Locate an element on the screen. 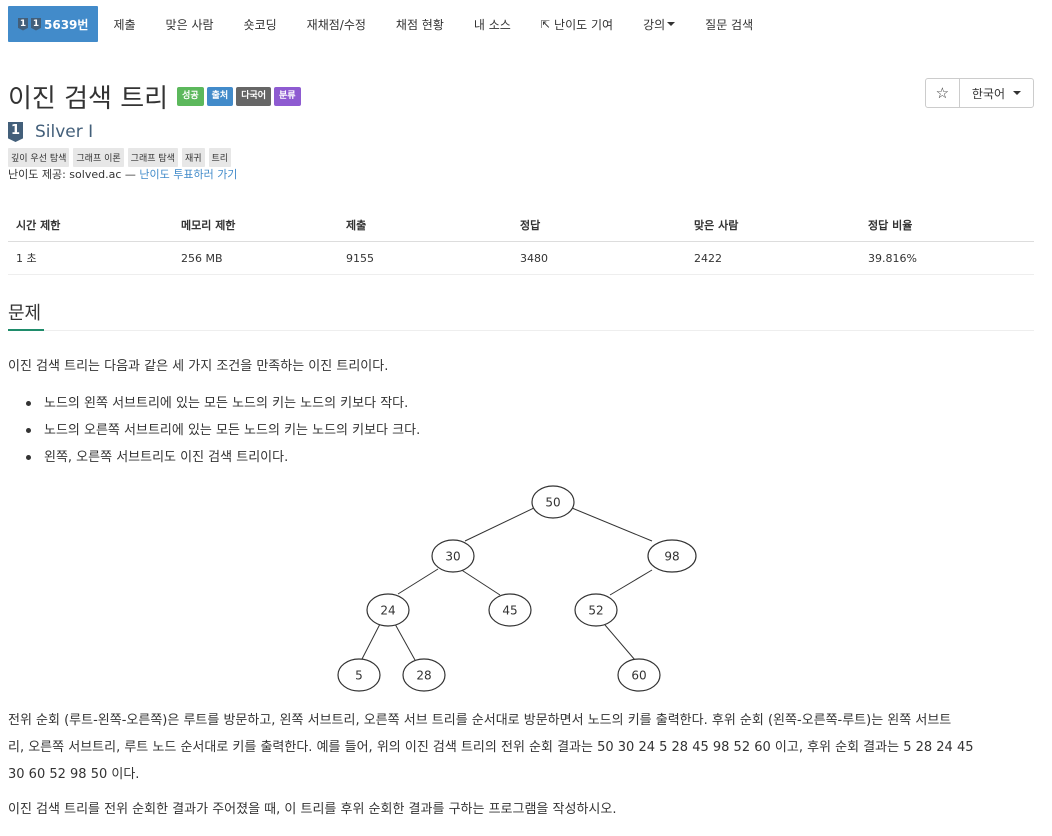  difficulty-vote-link: 난이도 투표하러 가기 is located at coordinates (188, 174).